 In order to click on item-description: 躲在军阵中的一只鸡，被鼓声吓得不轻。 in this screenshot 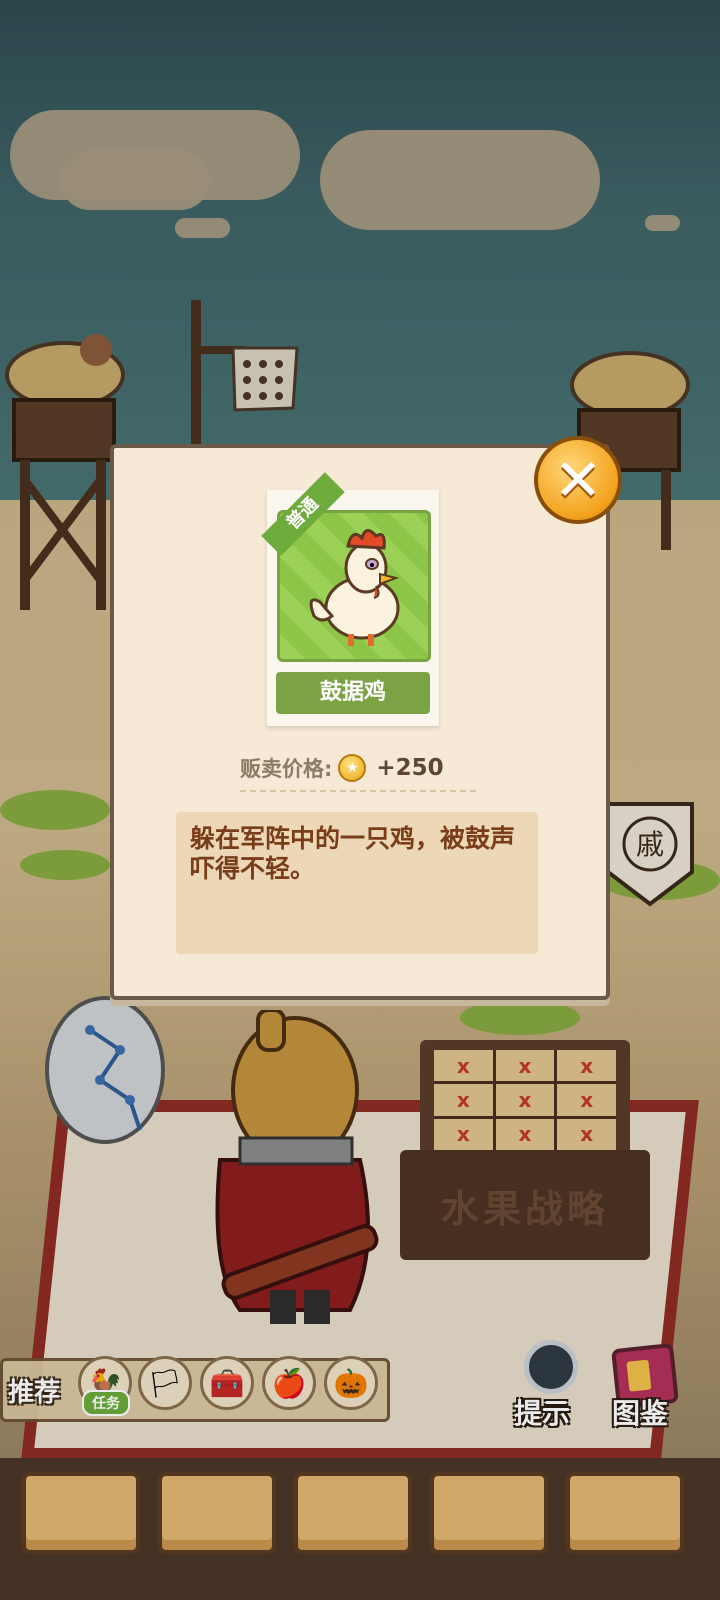, I will do `click(357, 883)`.